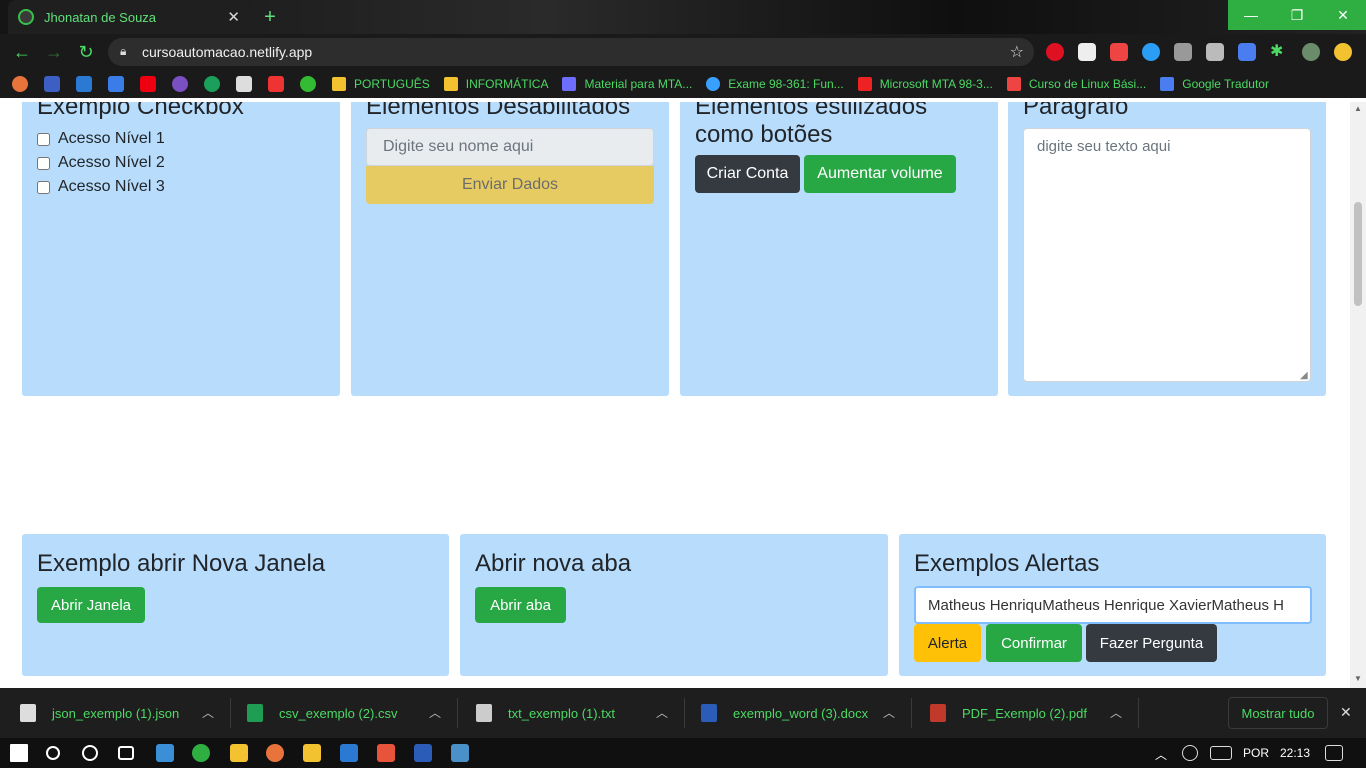 The height and width of the screenshot is (768, 1366). I want to click on search-icon, so click(53, 753).